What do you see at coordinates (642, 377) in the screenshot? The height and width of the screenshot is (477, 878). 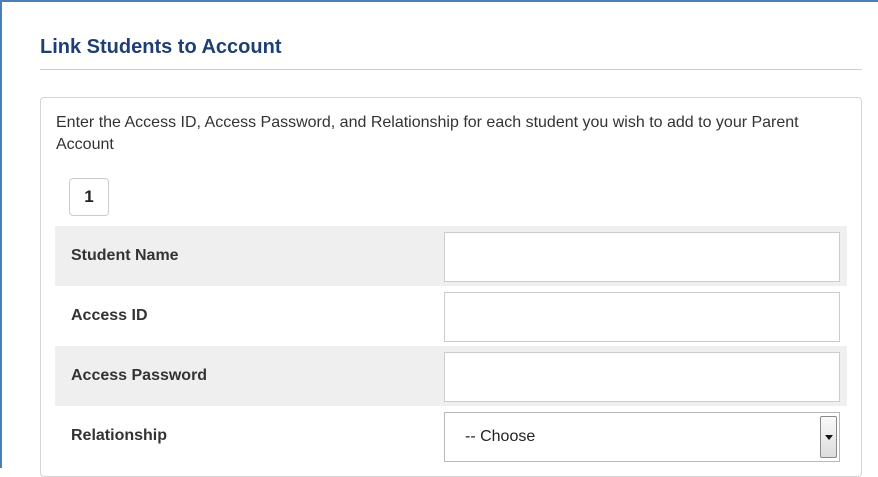 I see `access-password-input` at bounding box center [642, 377].